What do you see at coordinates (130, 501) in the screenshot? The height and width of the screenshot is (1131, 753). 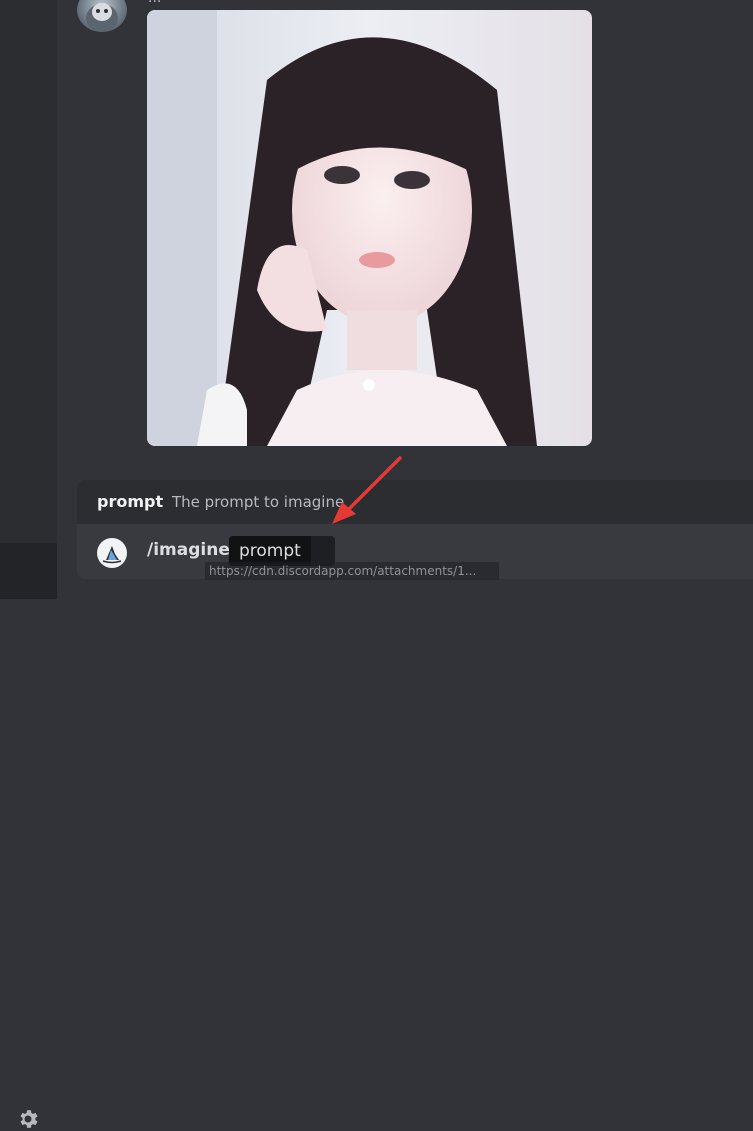 I see `option-name: prompt` at bounding box center [130, 501].